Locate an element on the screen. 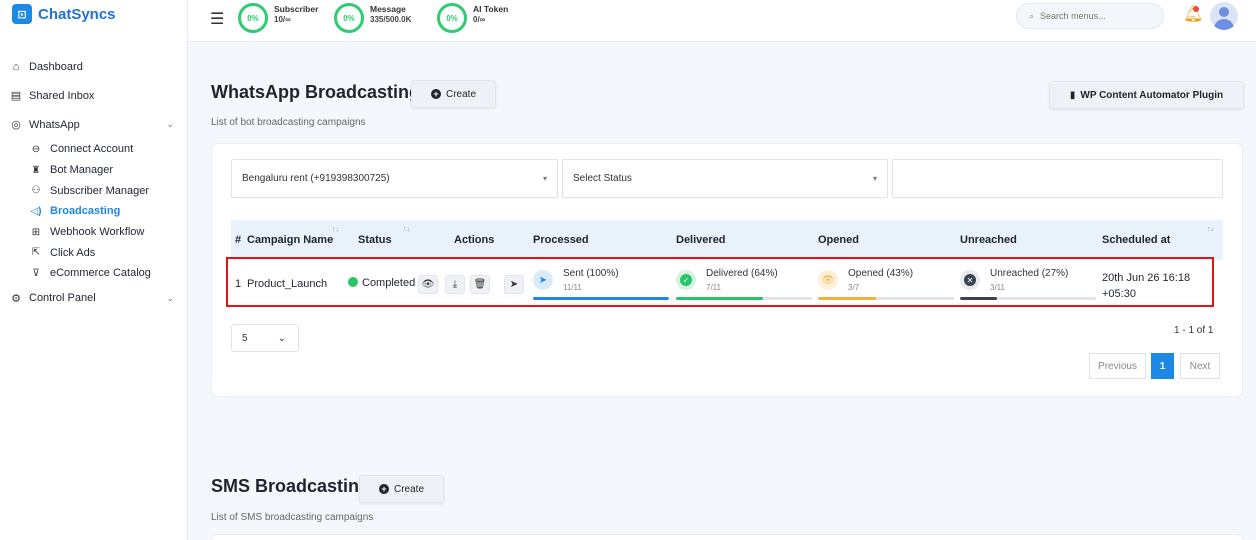 The height and width of the screenshot is (540, 1256). brand-logo: ⊡ ChatSyncs is located at coordinates (64, 14).